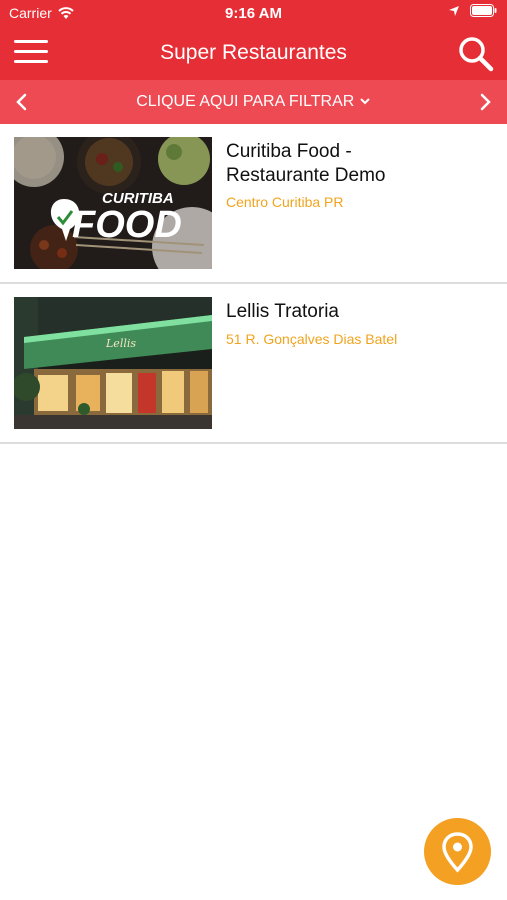 This screenshot has width=507, height=900. What do you see at coordinates (361, 312) in the screenshot?
I see `restaurant-name: Lellis Tratoria` at bounding box center [361, 312].